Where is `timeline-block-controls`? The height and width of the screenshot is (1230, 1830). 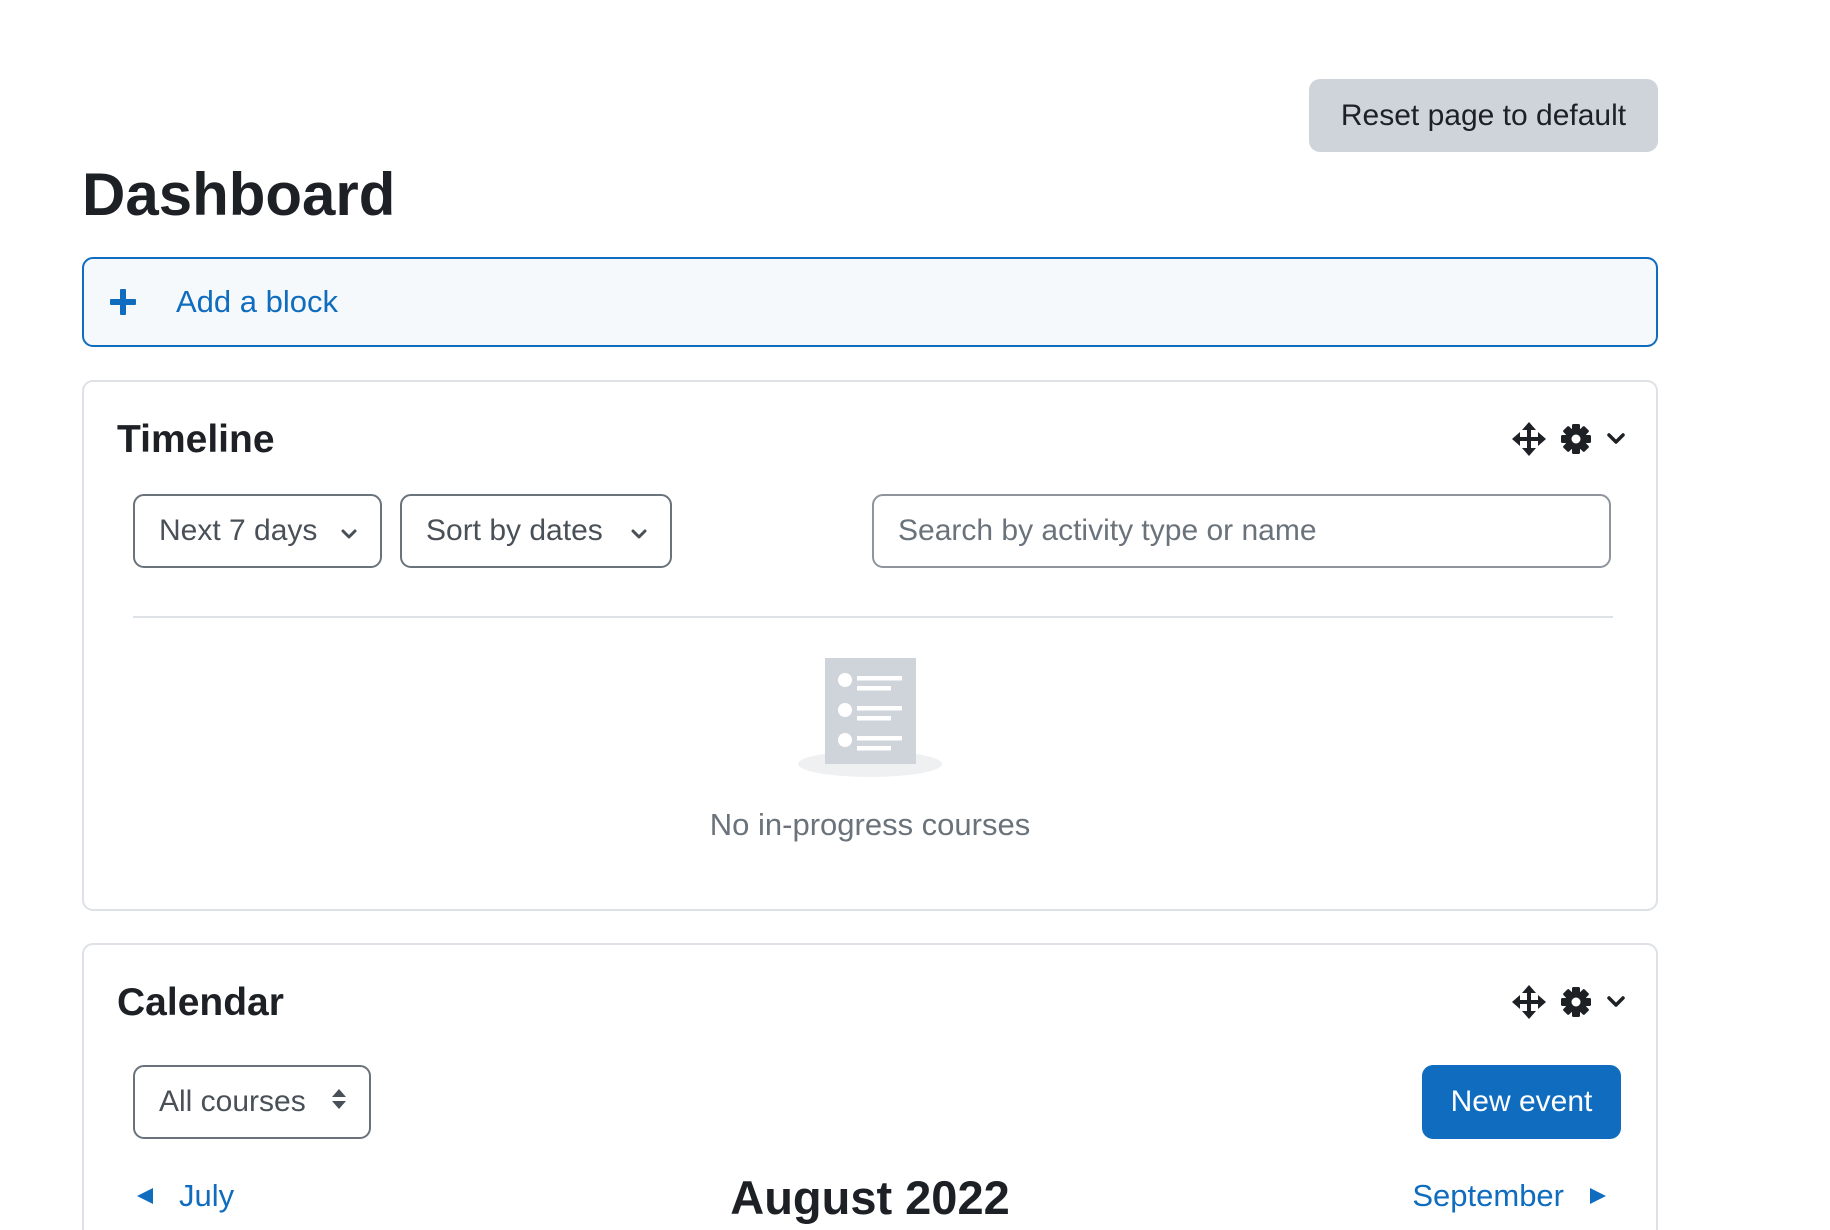 timeline-block-controls is located at coordinates (1569, 439).